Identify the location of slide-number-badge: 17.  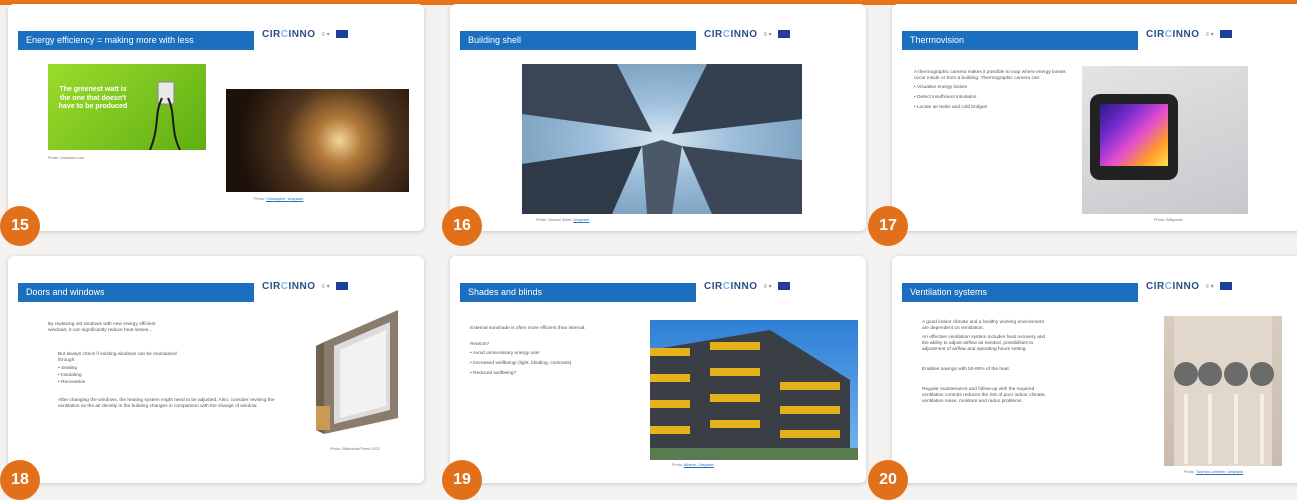
(888, 226).